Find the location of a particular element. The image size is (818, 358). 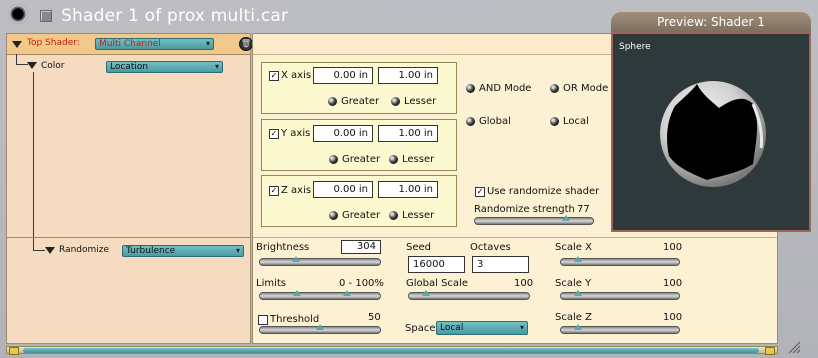

y-axis-to-field: 1.00 in is located at coordinates (408, 133).